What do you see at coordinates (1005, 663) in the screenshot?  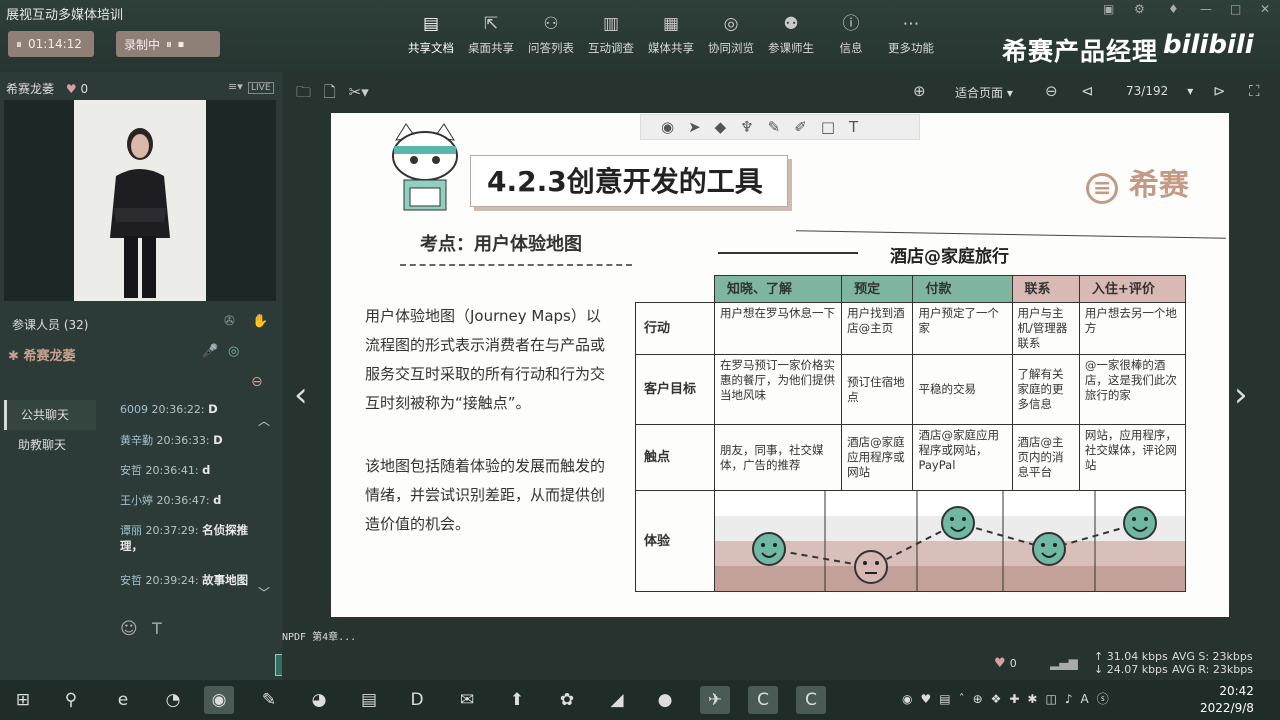 I see `heart-icon: ♥ 0` at bounding box center [1005, 663].